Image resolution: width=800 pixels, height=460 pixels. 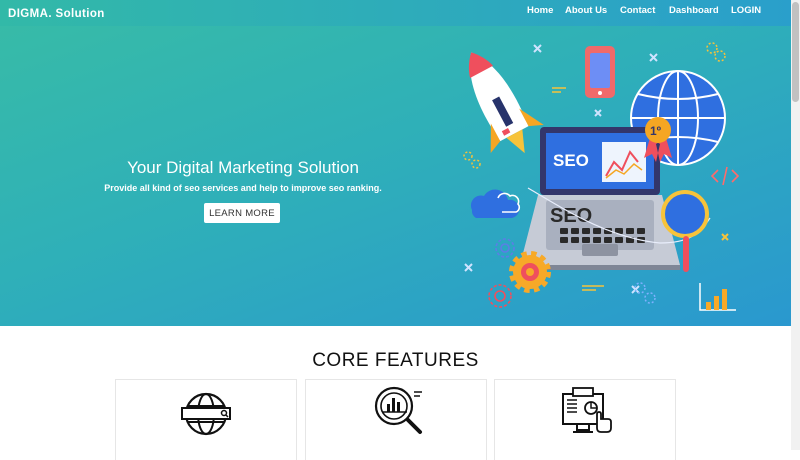 I want to click on gear-red-outline-icon, so click(x=500, y=296).